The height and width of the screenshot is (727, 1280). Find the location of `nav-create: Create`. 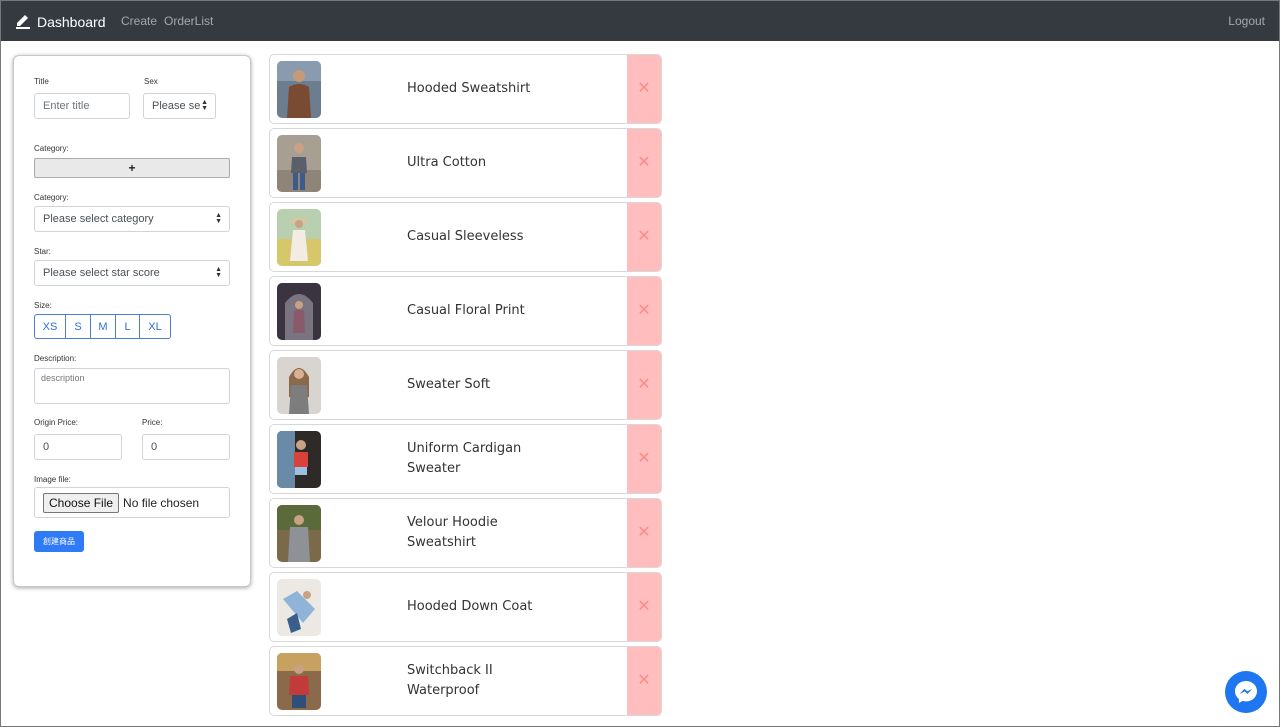

nav-create: Create is located at coordinates (139, 21).